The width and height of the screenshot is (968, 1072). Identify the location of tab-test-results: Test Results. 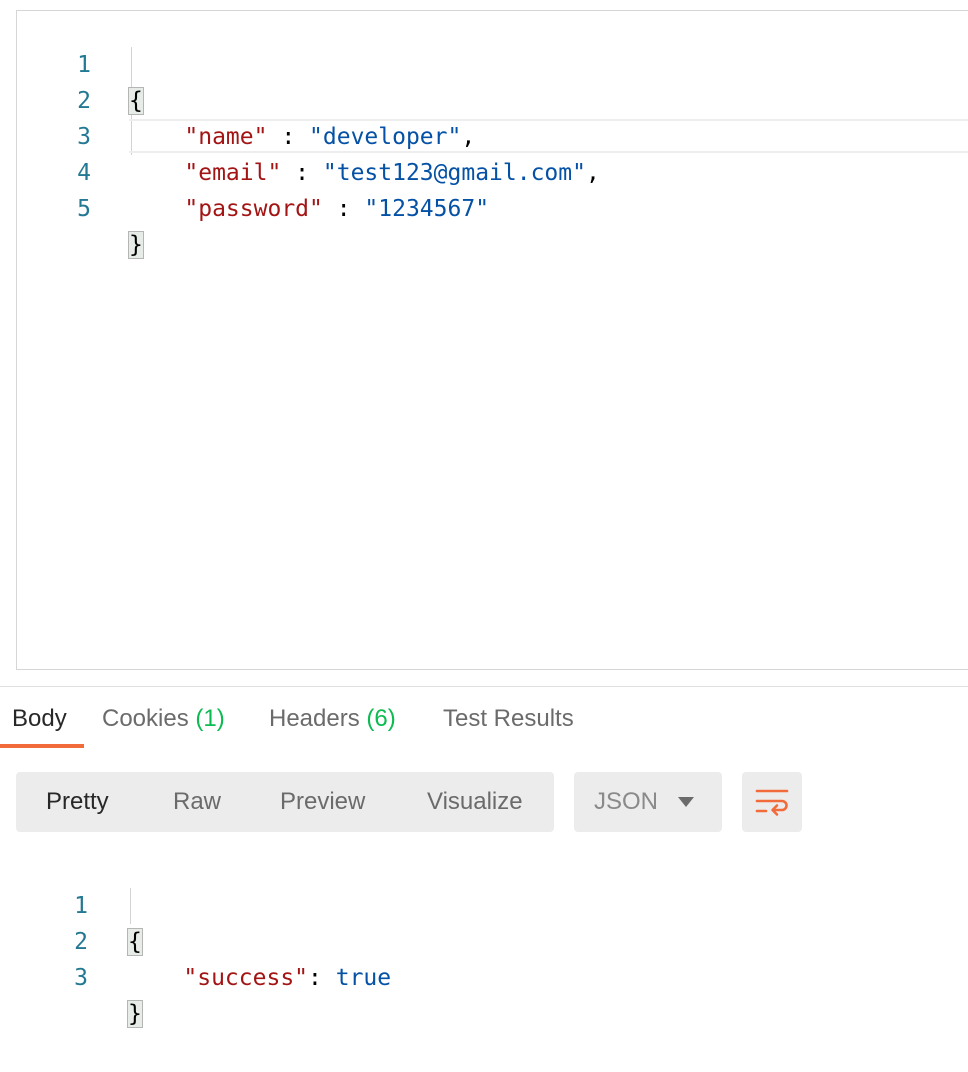
(508, 722).